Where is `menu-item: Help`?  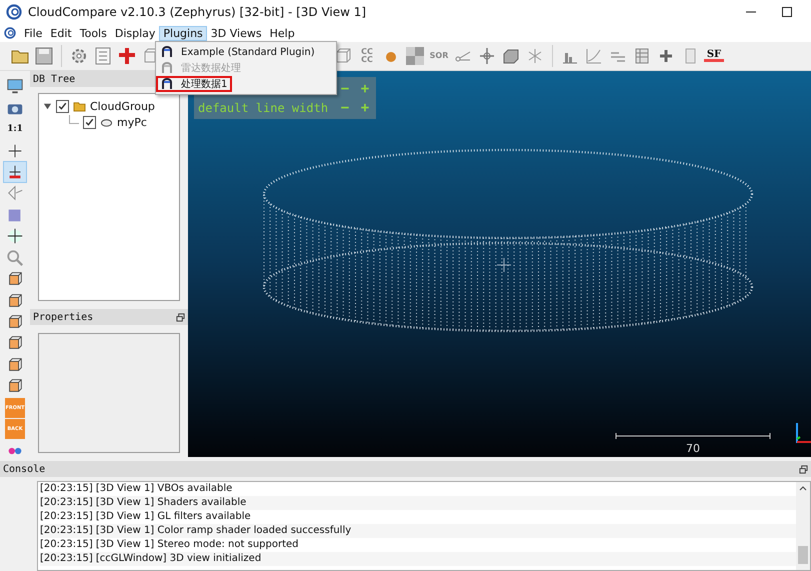
menu-item: Help is located at coordinates (282, 33).